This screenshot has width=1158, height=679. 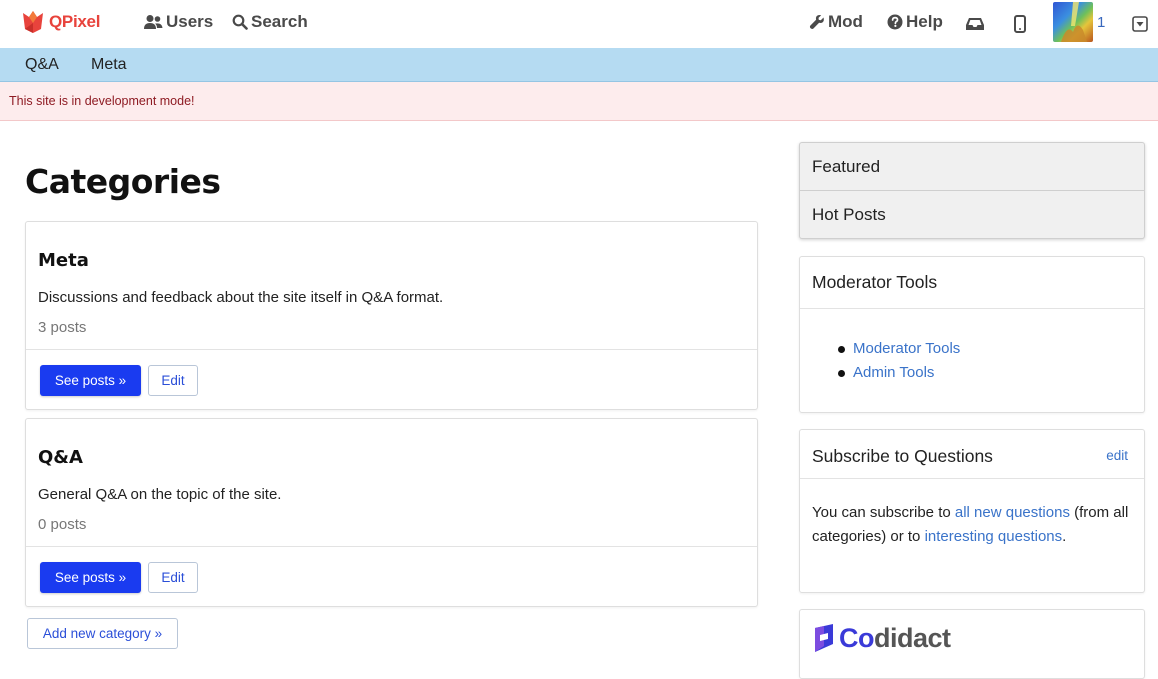 I want to click on user-avatar, so click(x=1073, y=22).